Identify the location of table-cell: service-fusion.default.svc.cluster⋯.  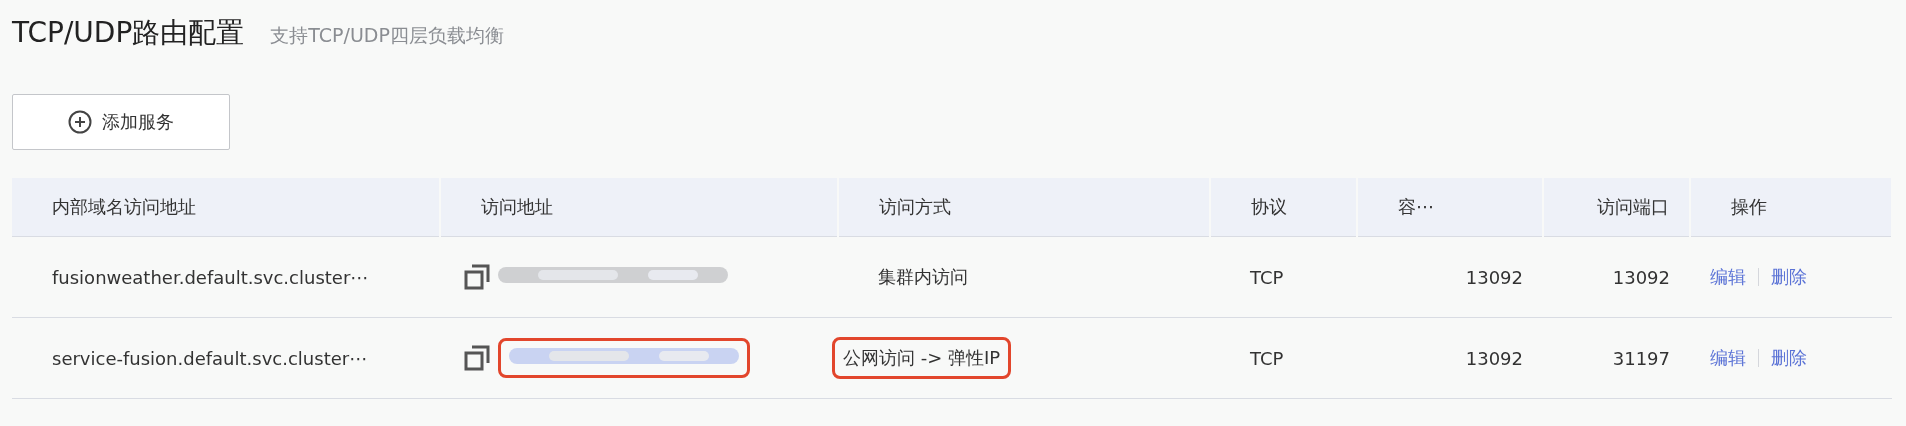
(210, 358).